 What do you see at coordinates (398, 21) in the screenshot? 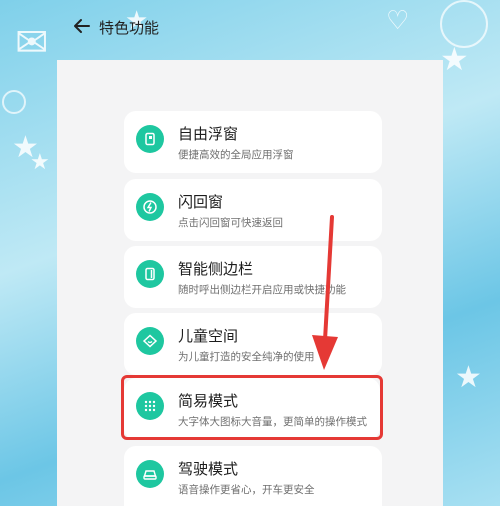
I see `heart-decoration-icon: ♡` at bounding box center [398, 21].